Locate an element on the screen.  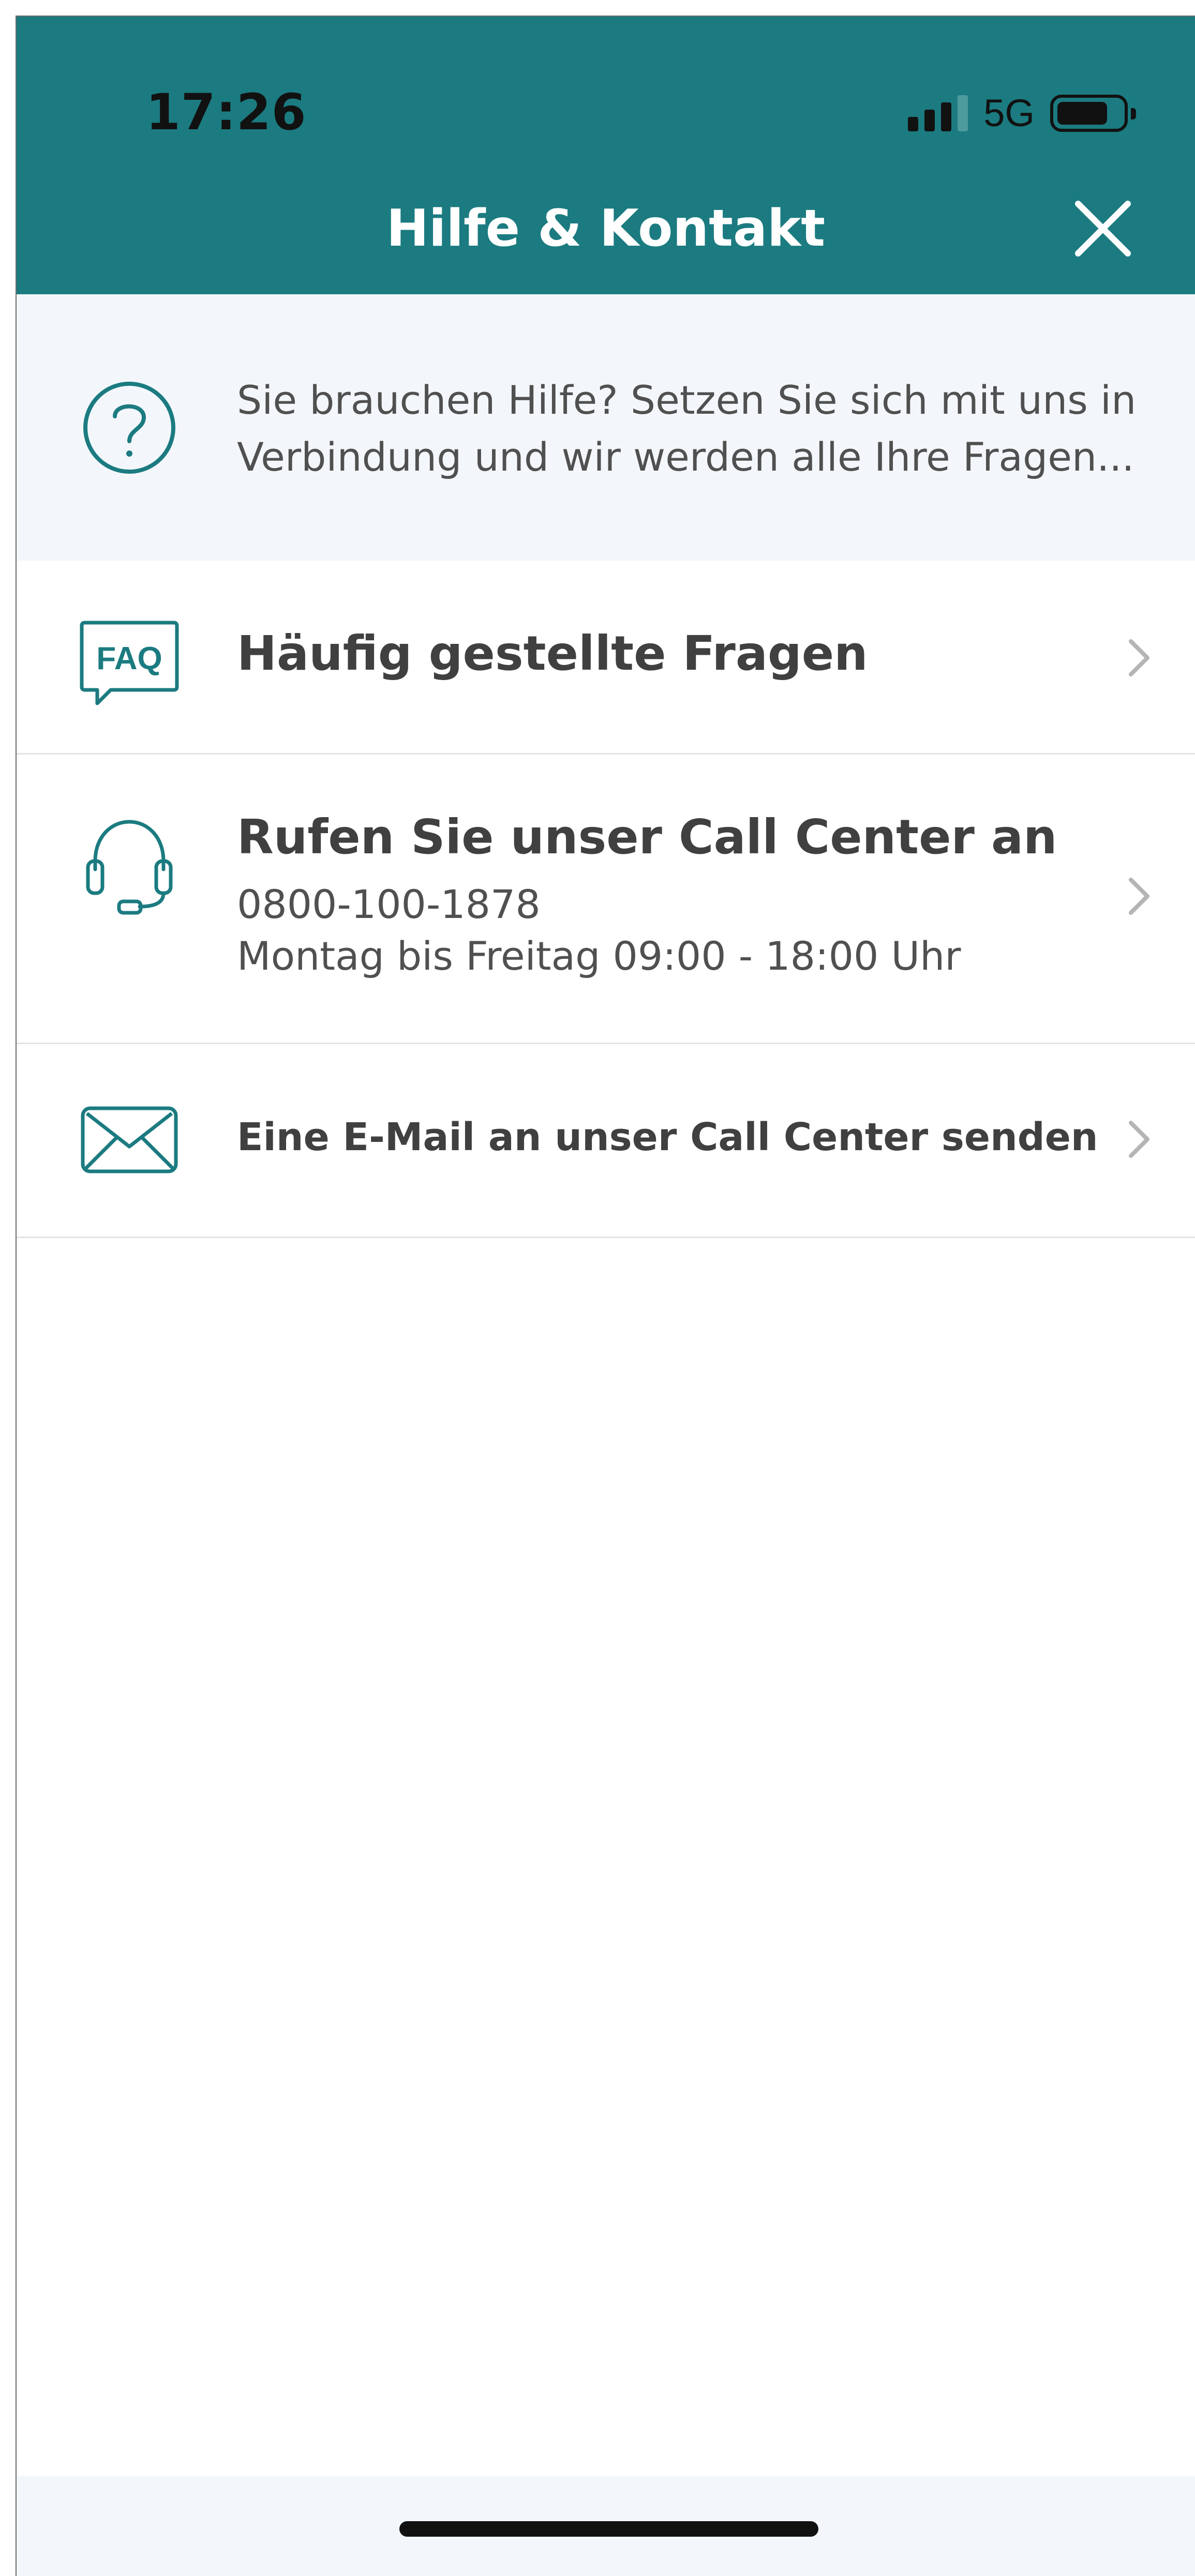
status-time: 17:26 is located at coordinates (226, 112).